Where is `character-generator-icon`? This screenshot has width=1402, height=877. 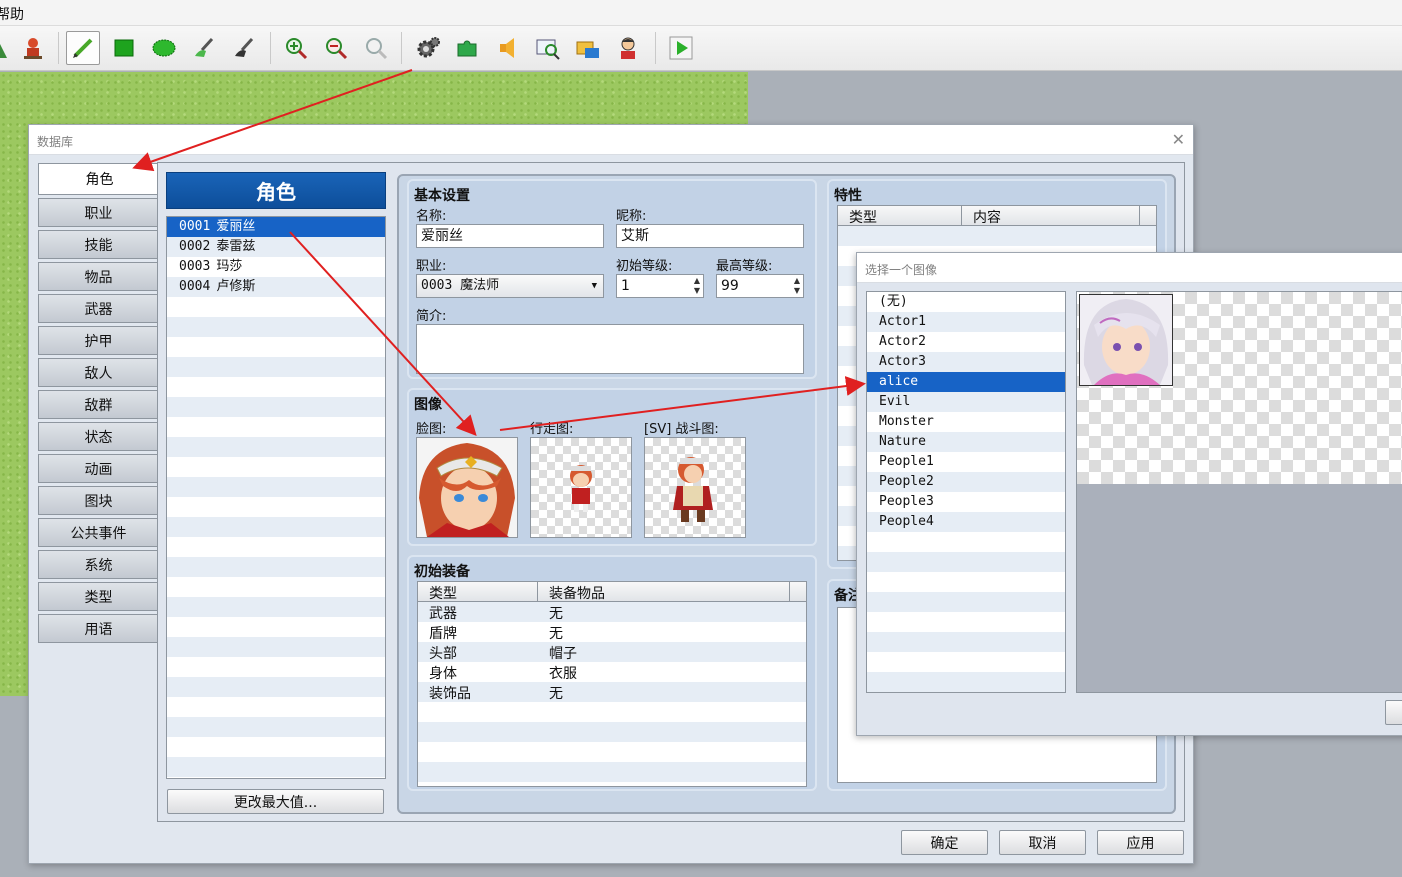
character-generator-icon is located at coordinates (628, 48).